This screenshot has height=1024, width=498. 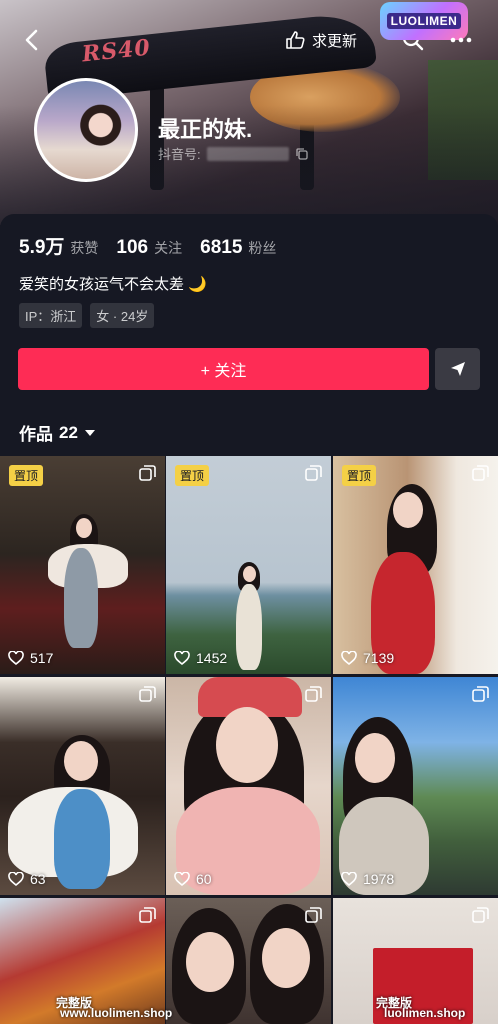 What do you see at coordinates (205, 129) in the screenshot?
I see `display-name: 最正的妹.` at bounding box center [205, 129].